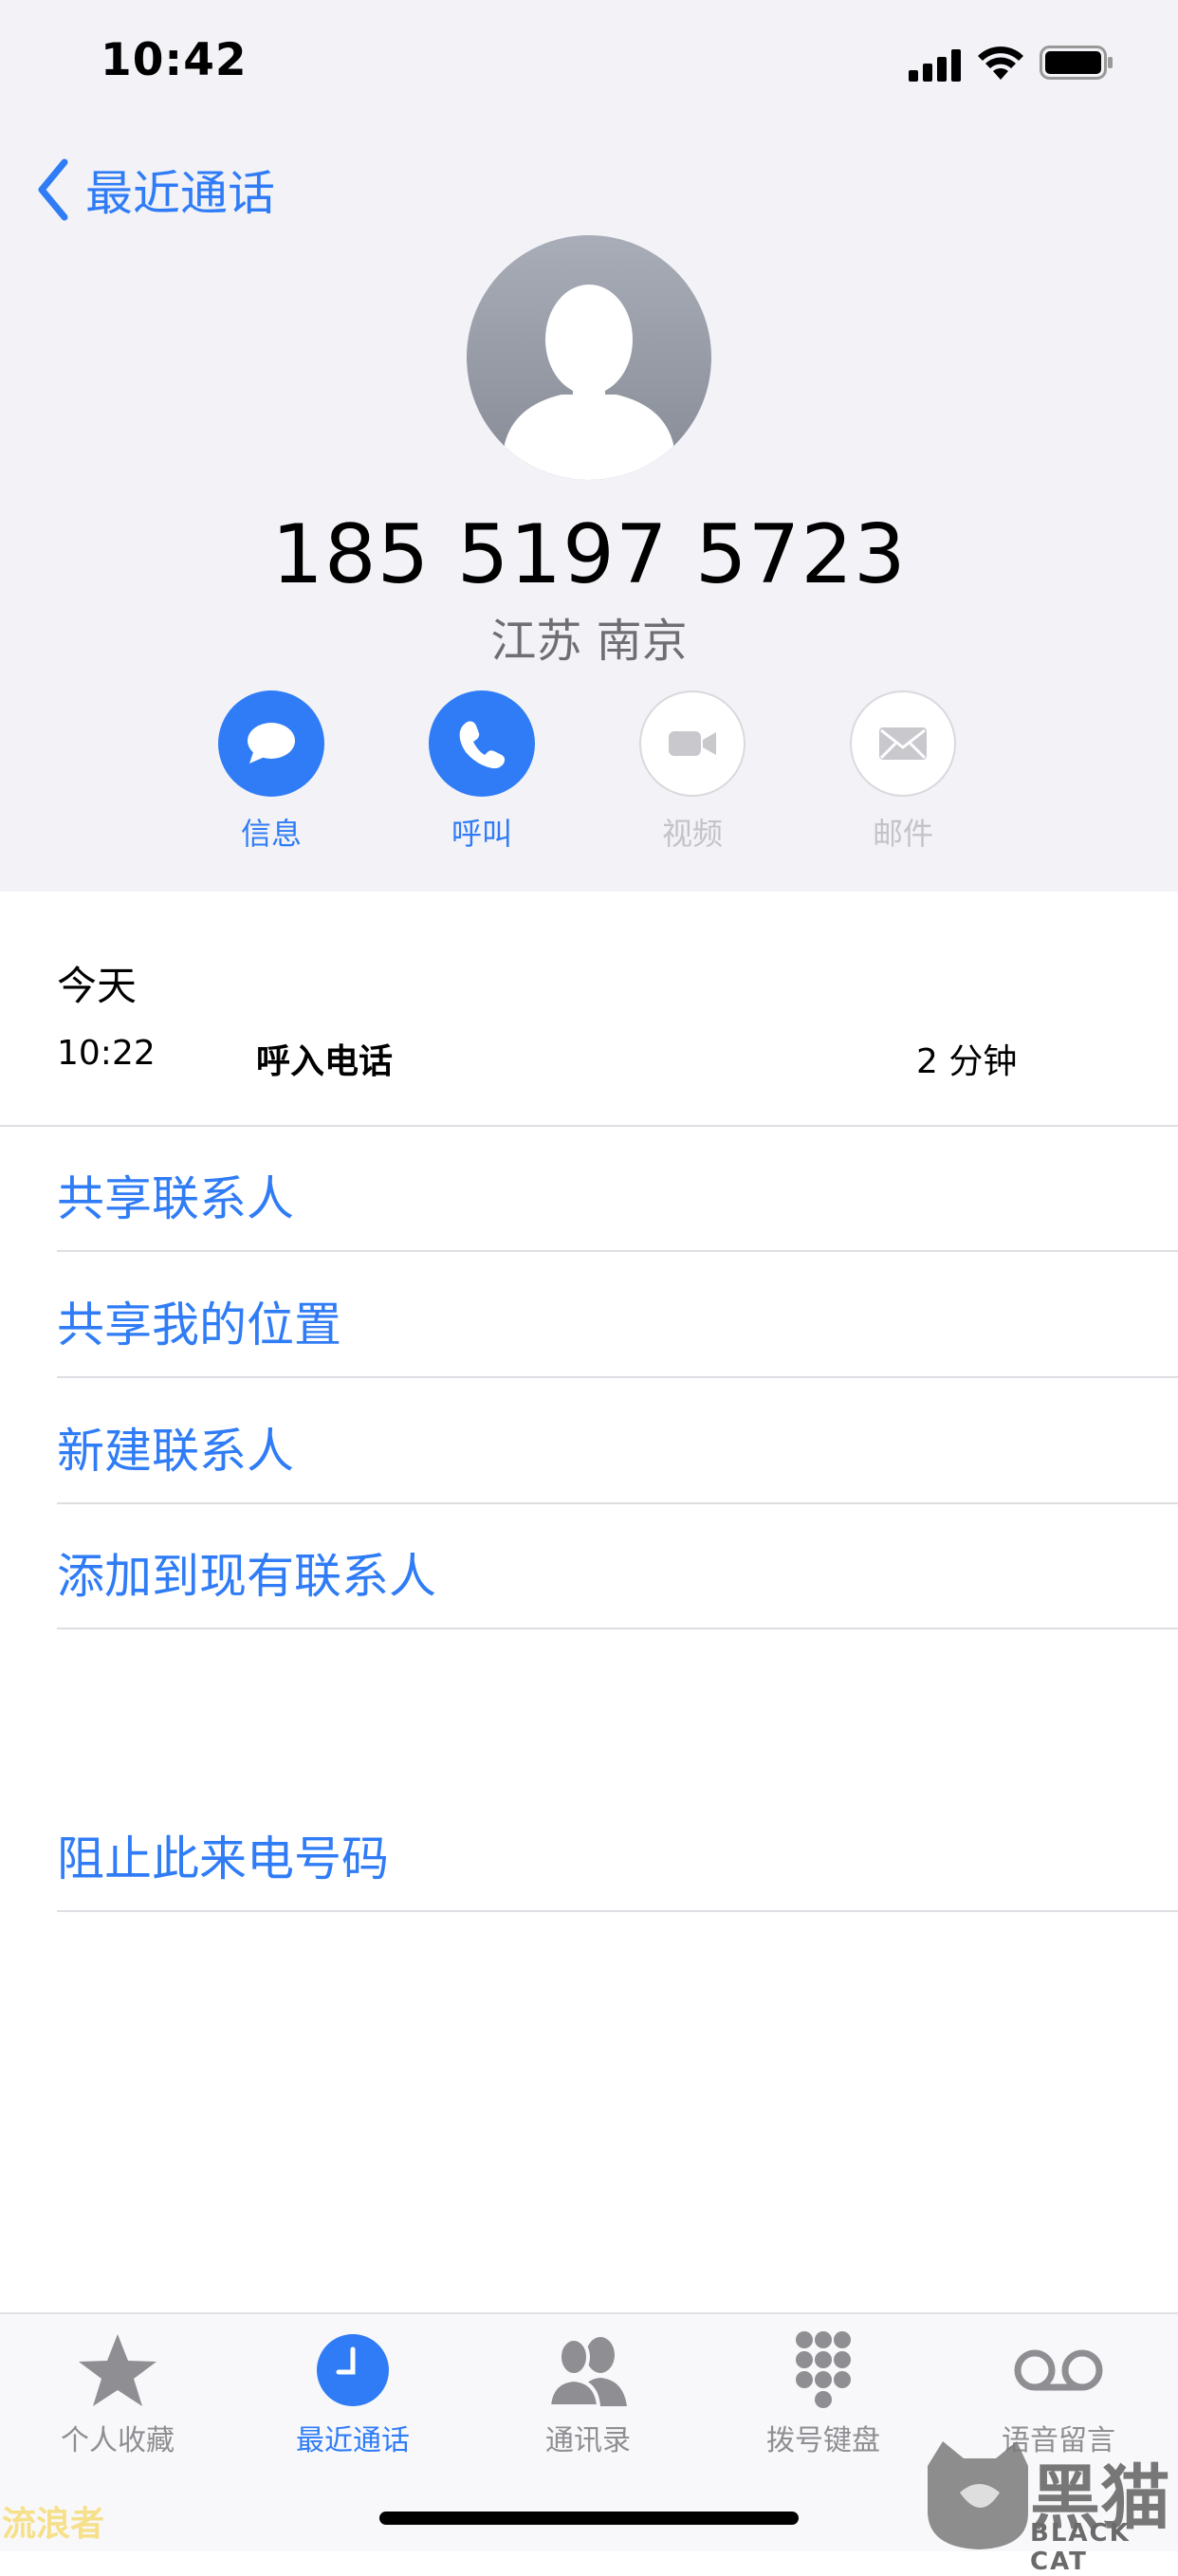  I want to click on call-log-time: 10:22, so click(106, 1053).